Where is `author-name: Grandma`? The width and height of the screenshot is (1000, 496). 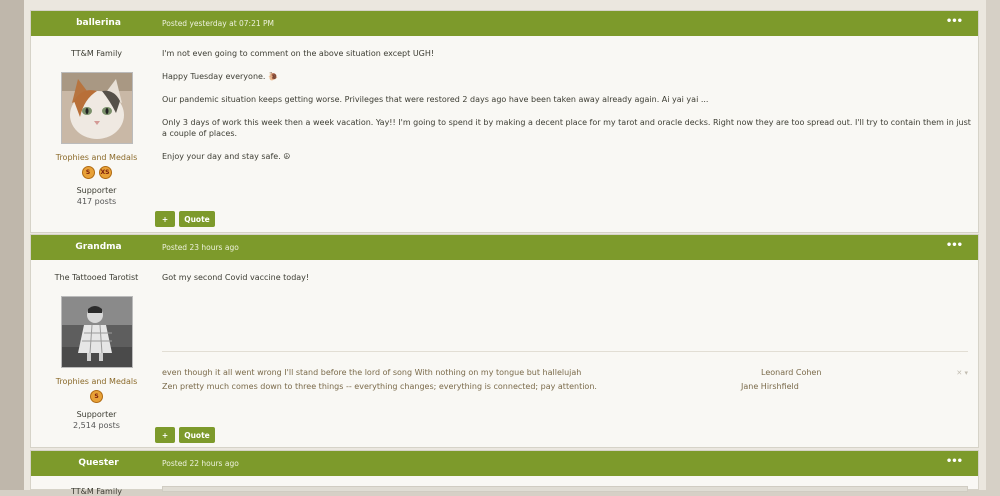 author-name: Grandma is located at coordinates (98, 247).